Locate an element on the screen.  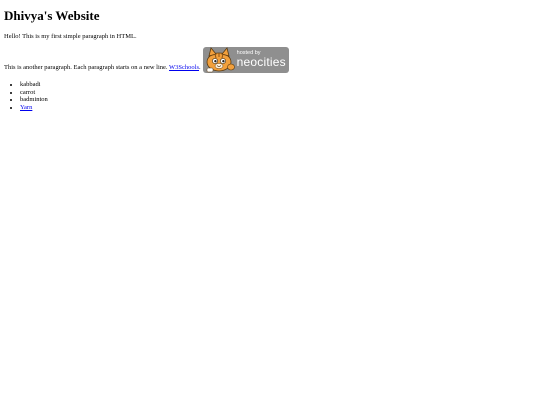
hobby-list: kabbadi carrot badminton Yarn is located at coordinates (26, 96).